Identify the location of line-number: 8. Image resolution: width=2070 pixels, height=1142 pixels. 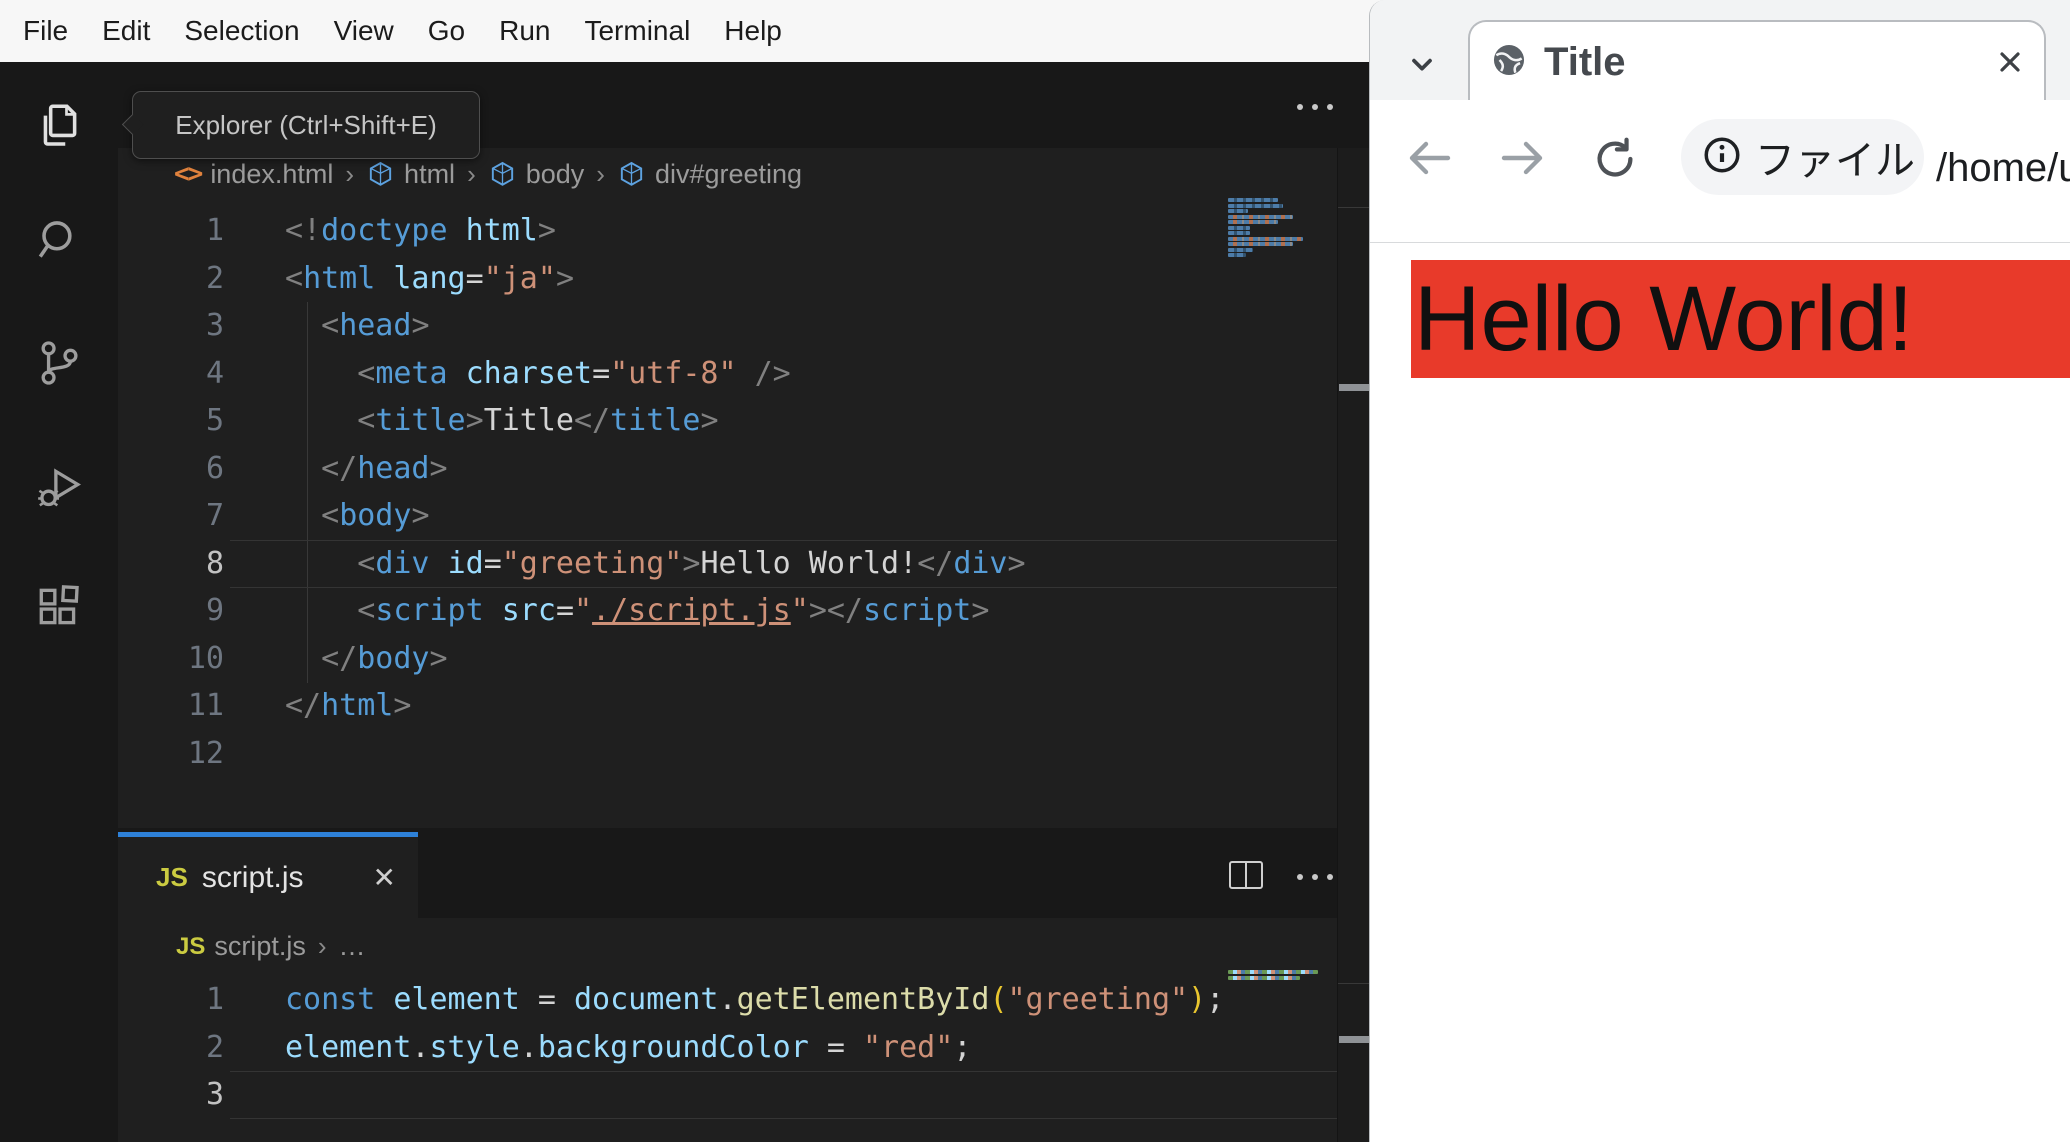
(214, 563).